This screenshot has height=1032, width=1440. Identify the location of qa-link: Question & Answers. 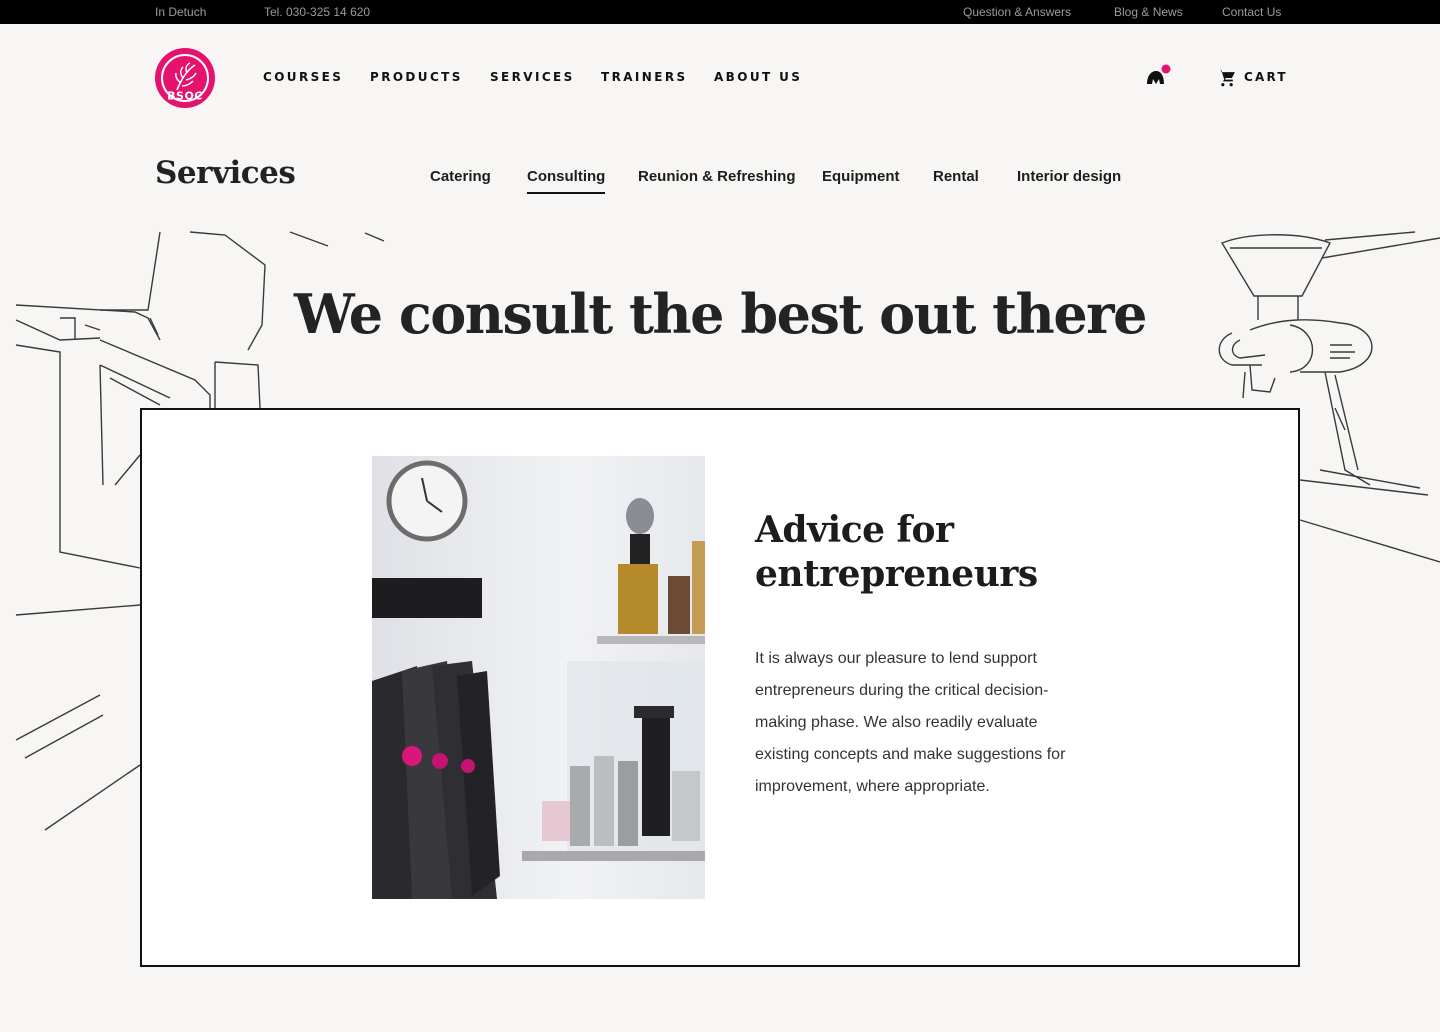
(1017, 12).